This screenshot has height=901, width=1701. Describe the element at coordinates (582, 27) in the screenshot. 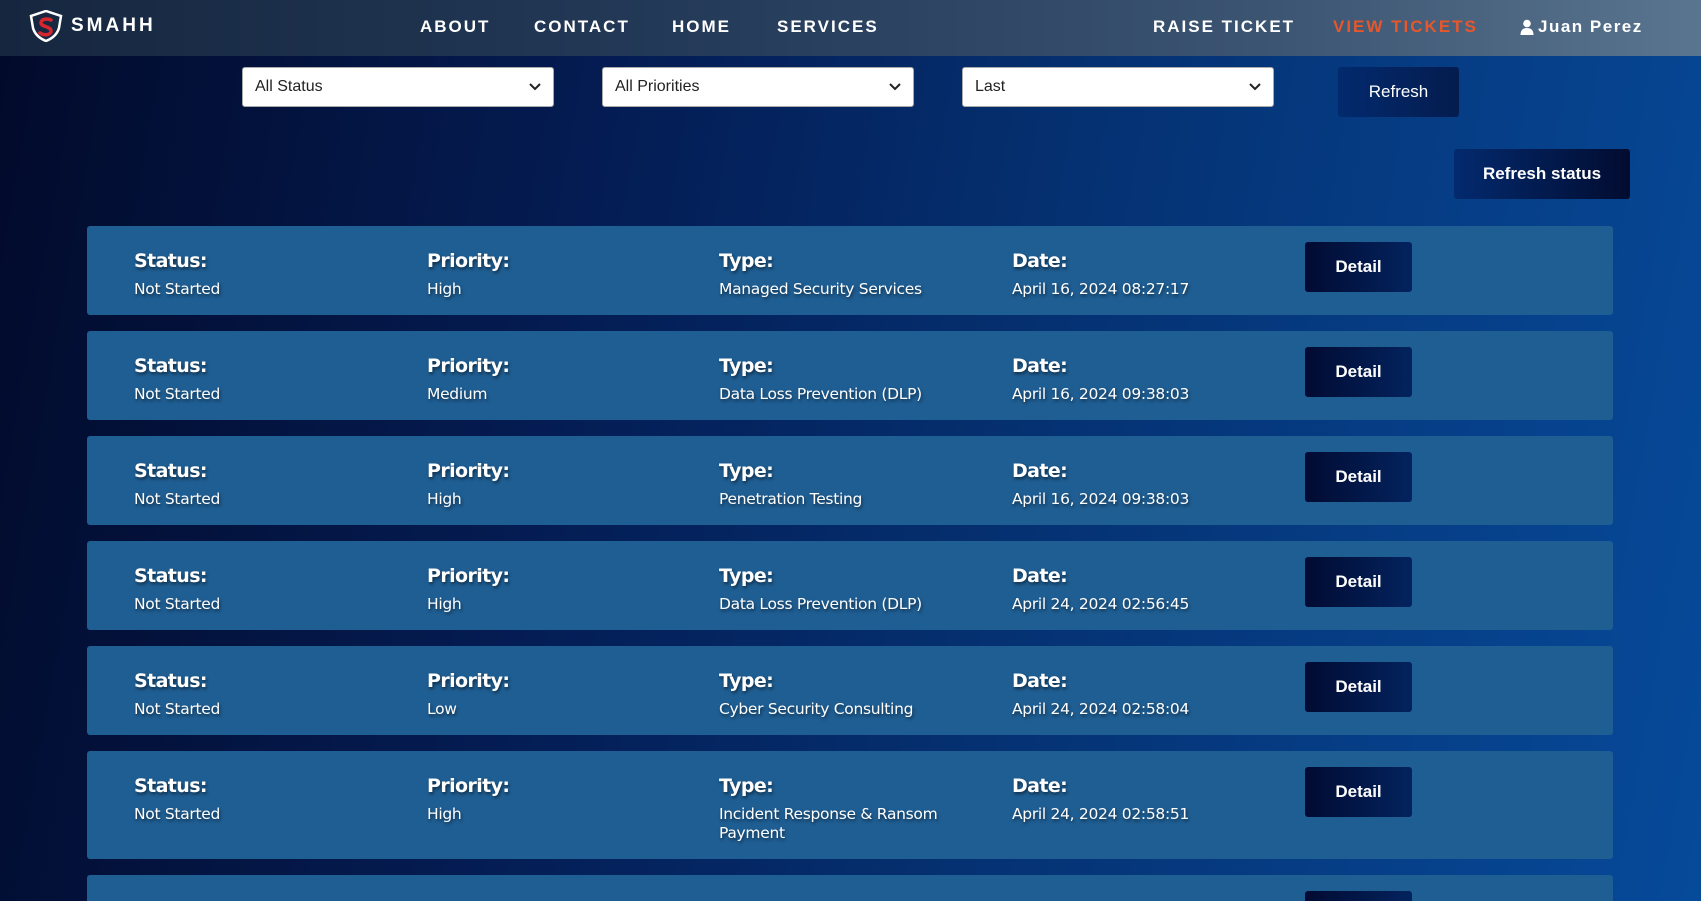

I see `nav-contact: CONTACT` at that location.